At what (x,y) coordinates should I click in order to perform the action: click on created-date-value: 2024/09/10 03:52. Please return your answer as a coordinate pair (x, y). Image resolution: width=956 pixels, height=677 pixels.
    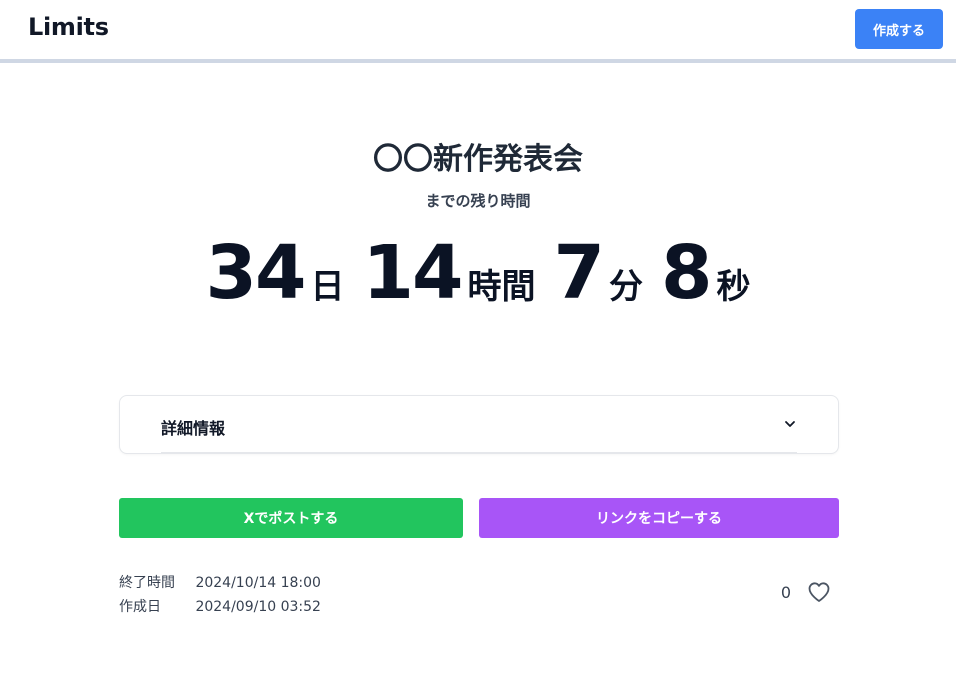
    Looking at the image, I should click on (258, 607).